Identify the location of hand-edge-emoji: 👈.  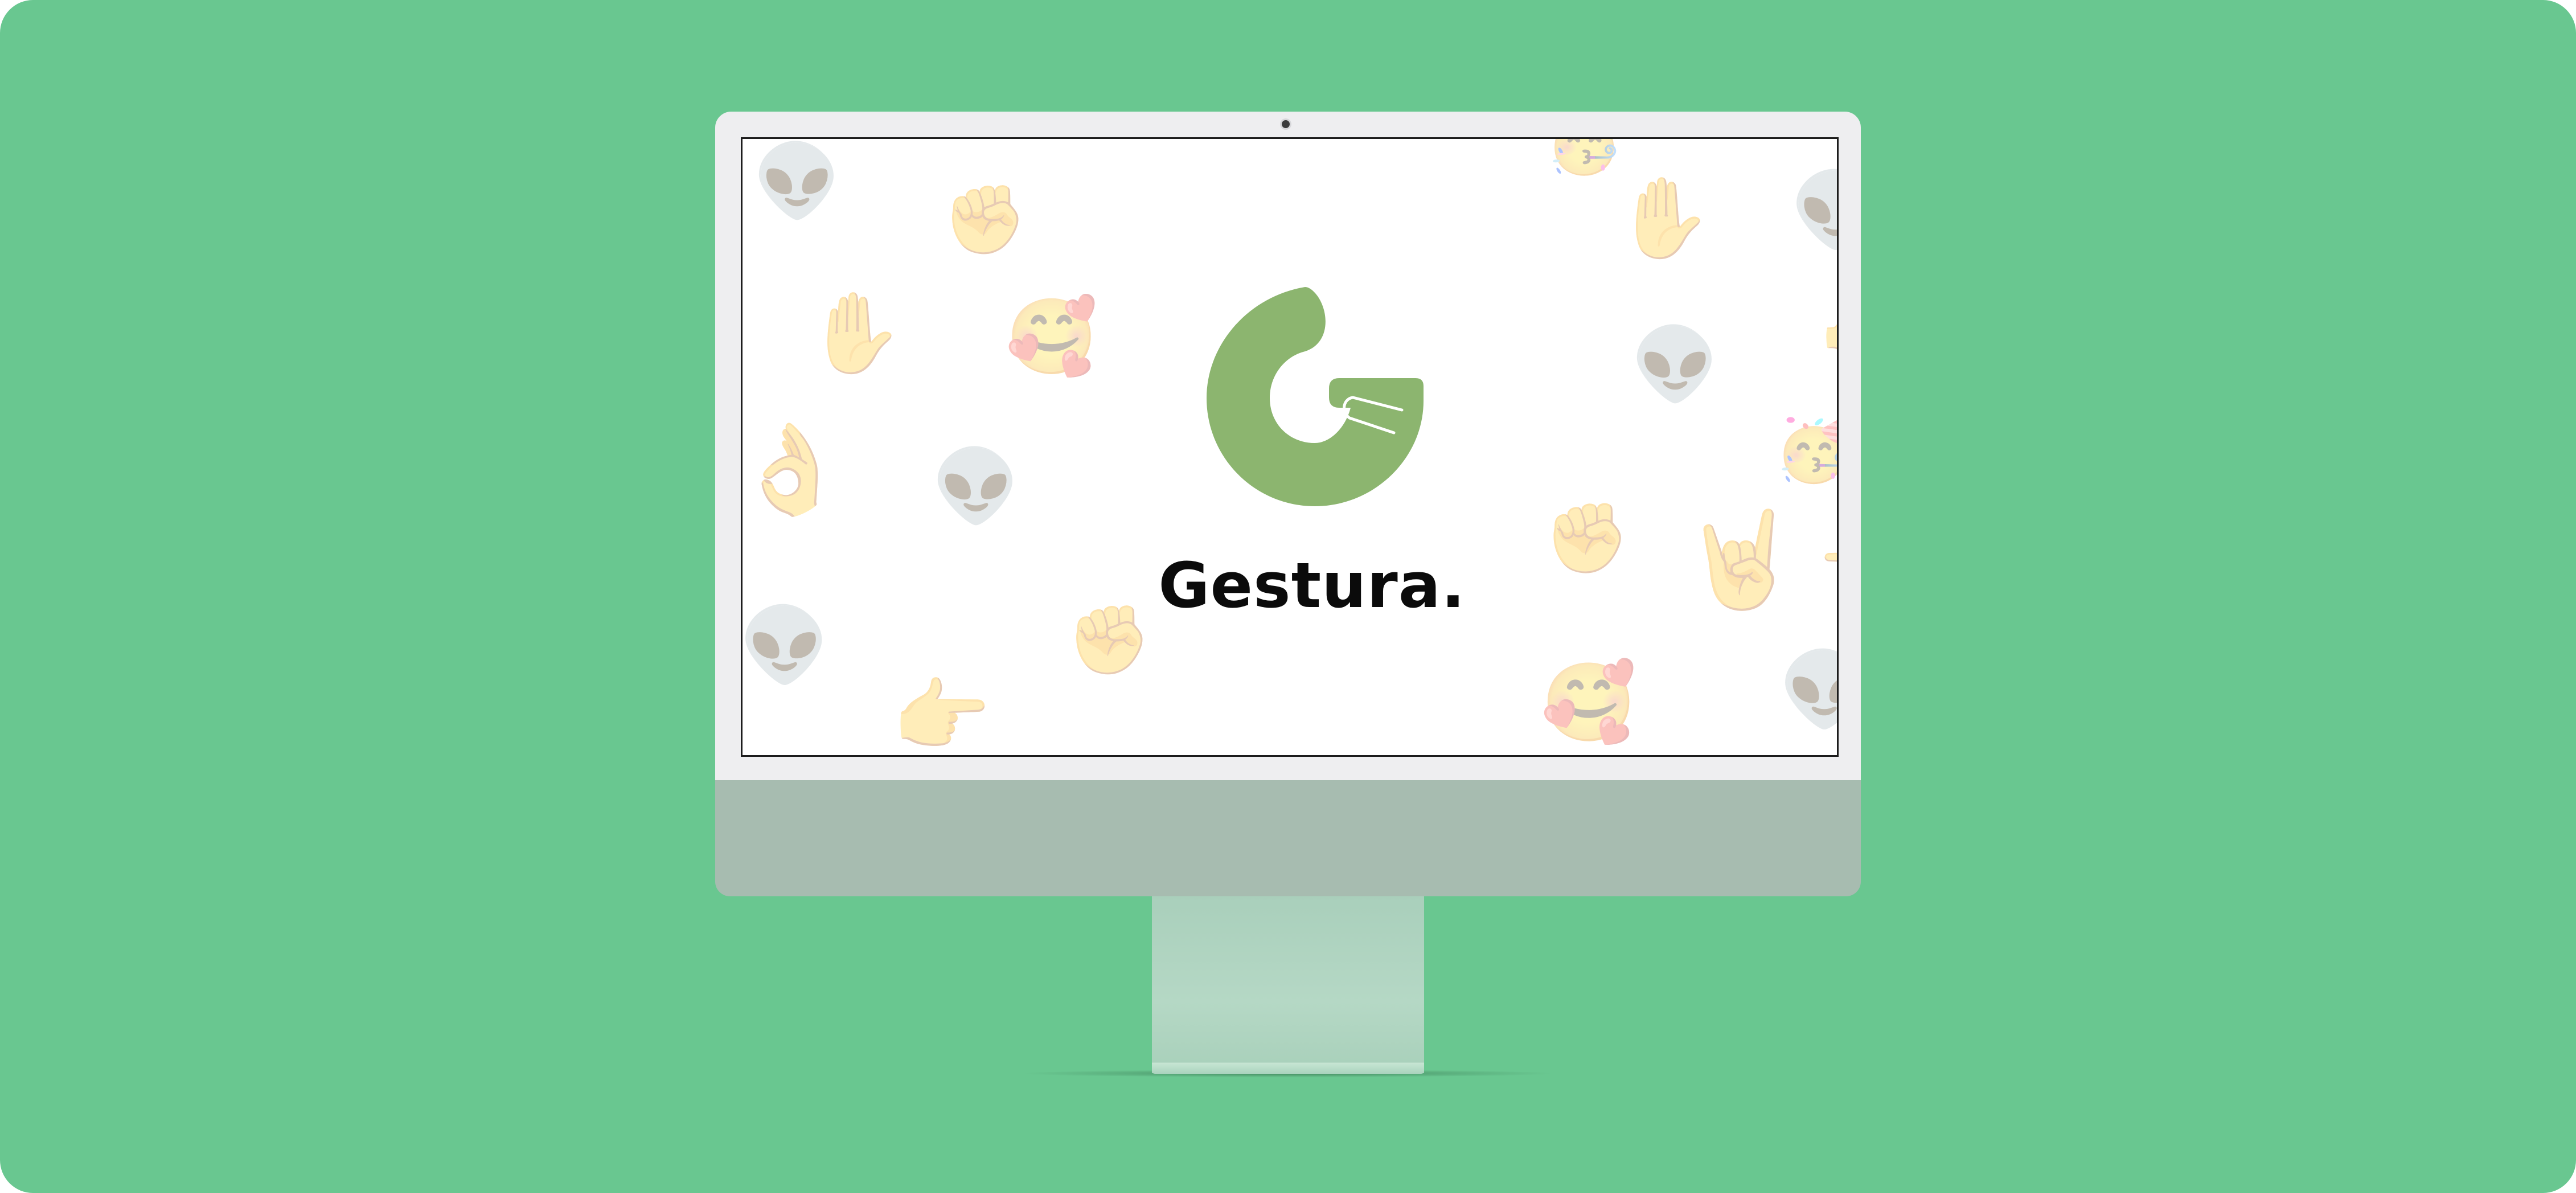
(1828, 565).